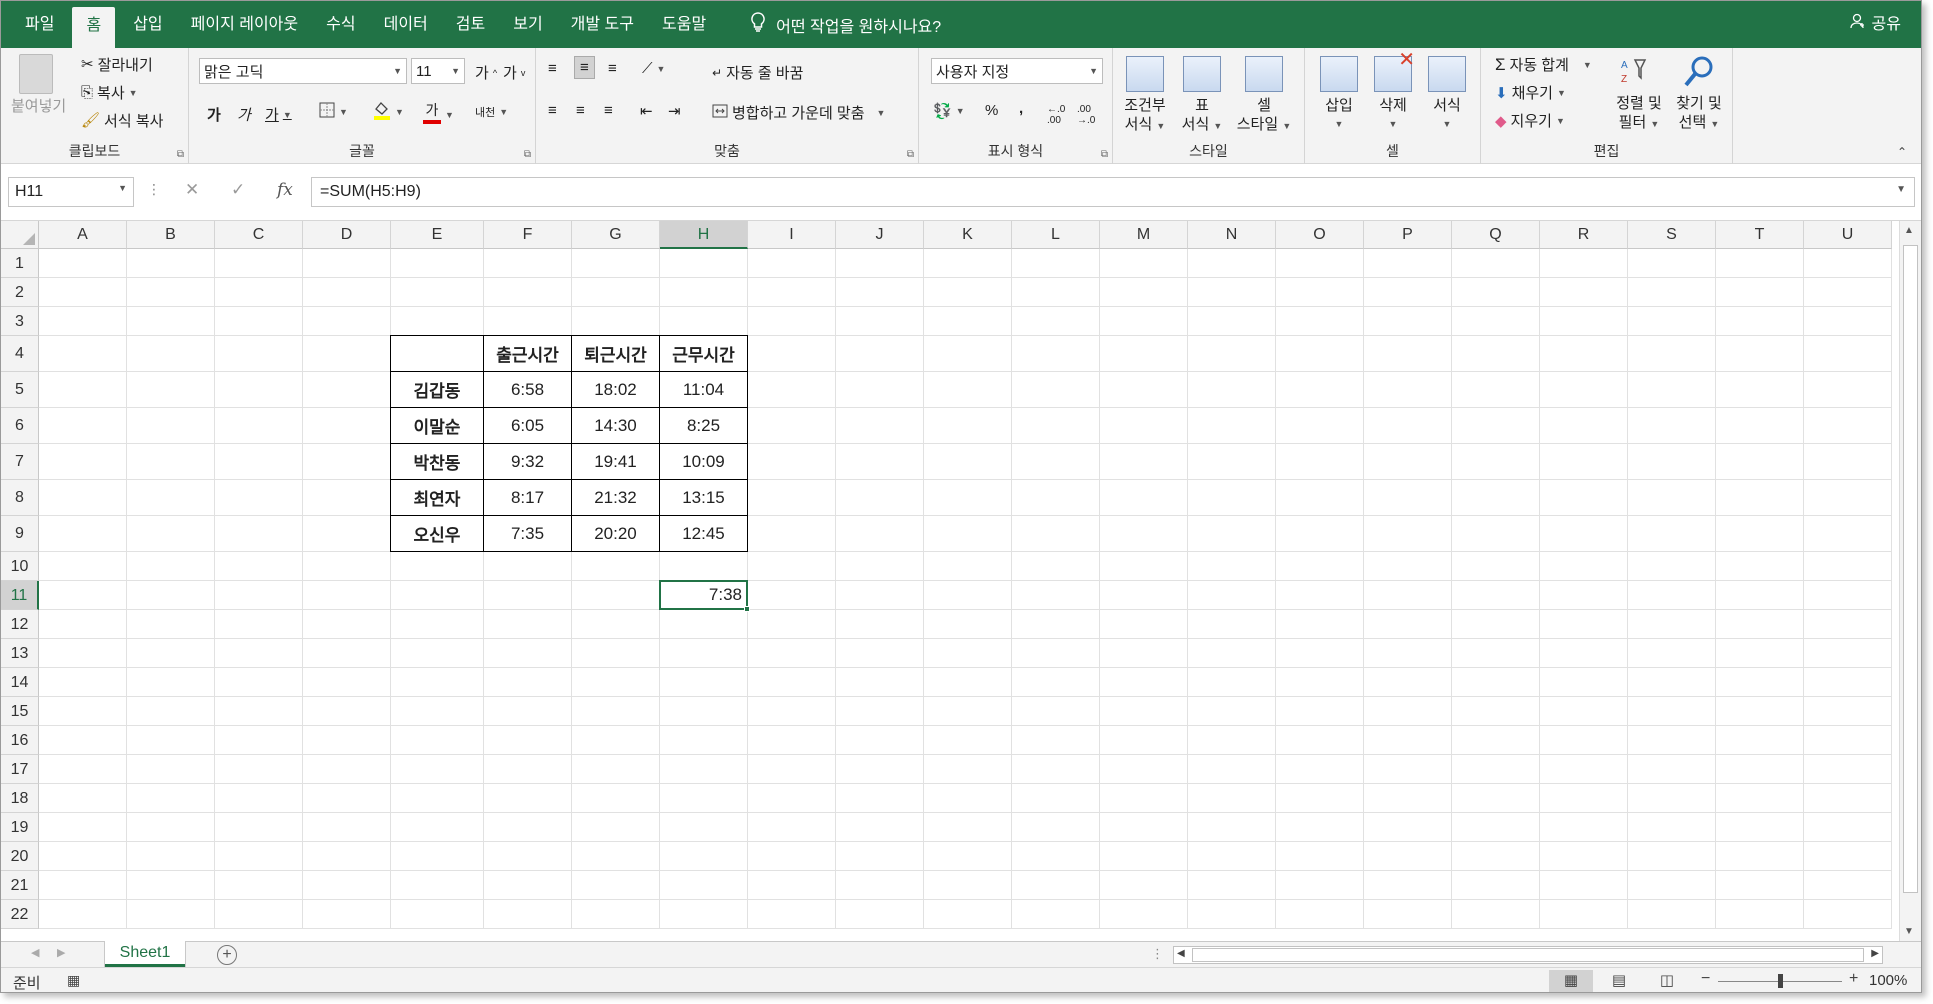 This screenshot has height=1004, width=1933. I want to click on fill-color-button: ▼, so click(388, 112).